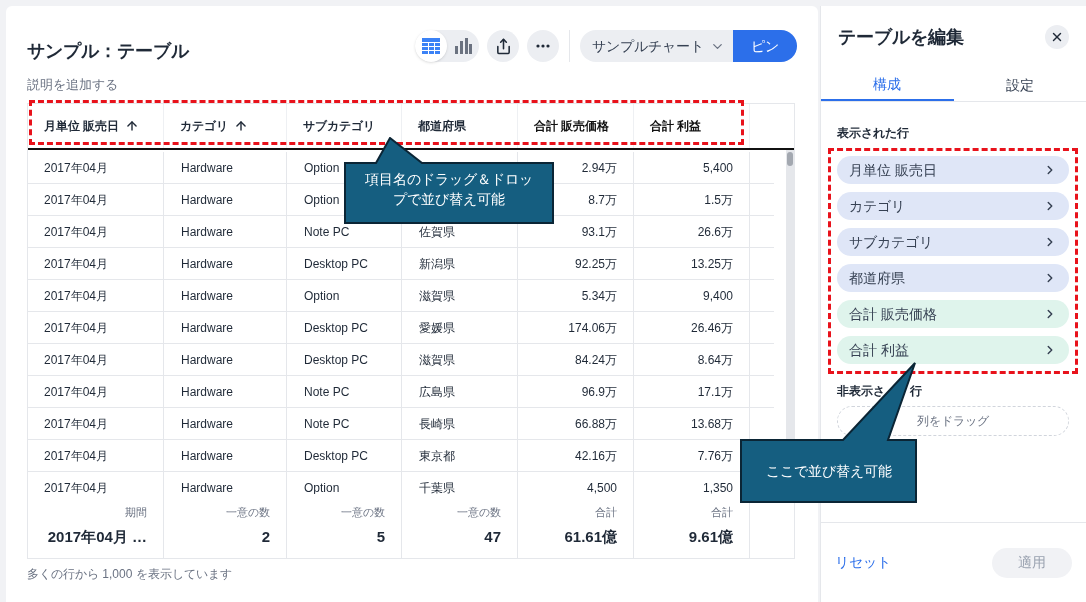 This screenshot has width=1086, height=602. I want to click on callout-text: 項目名のドラッグ＆ドロップで並び替え可能, so click(449, 189).